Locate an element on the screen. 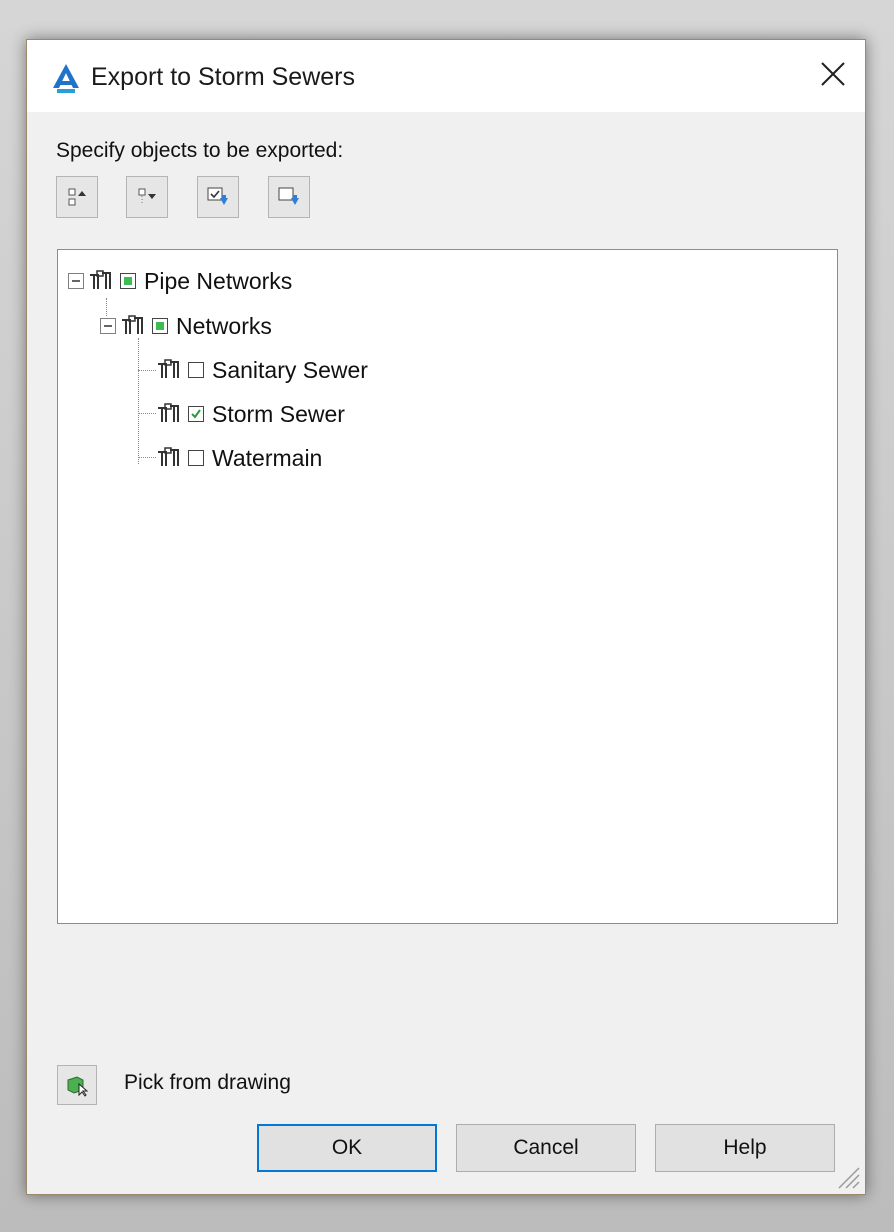 Image resolution: width=894 pixels, height=1232 pixels. ok-button: OK is located at coordinates (347, 1148).